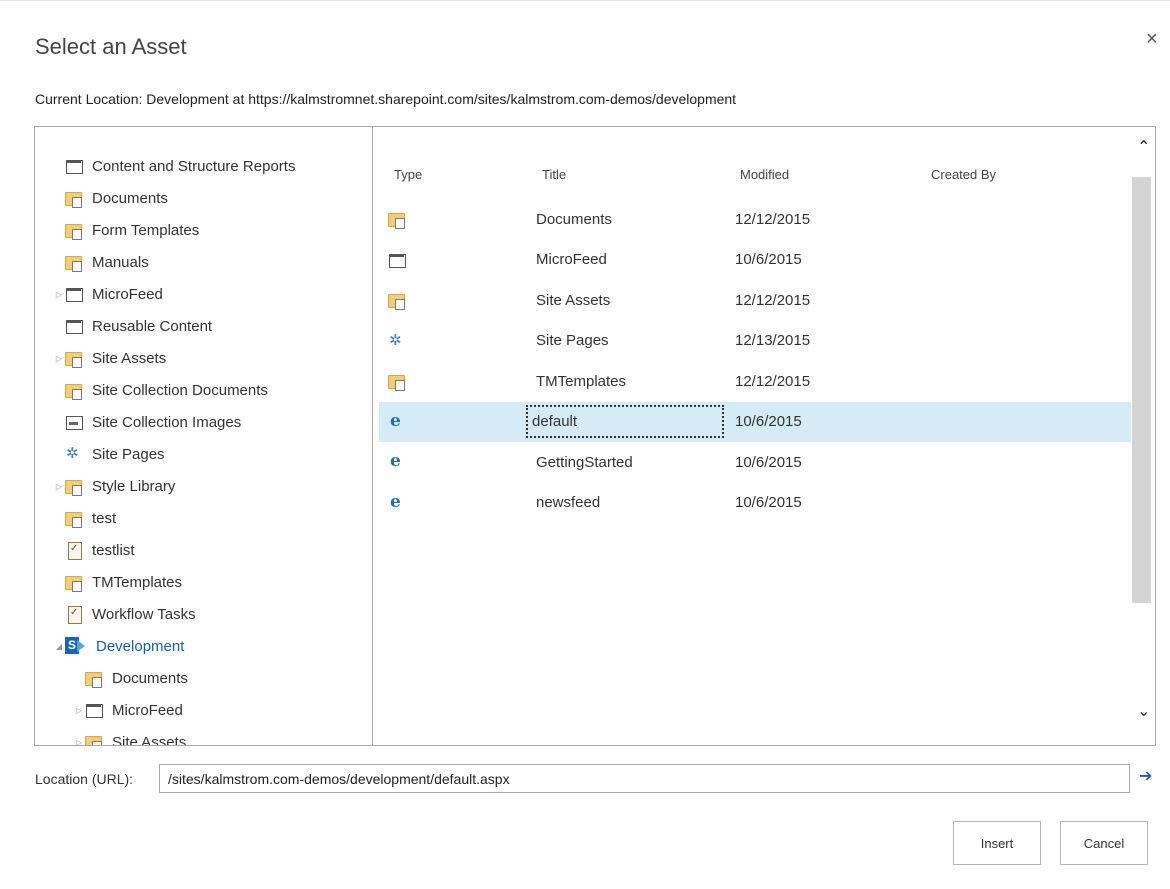 The width and height of the screenshot is (1170, 889). Describe the element at coordinates (625, 421) in the screenshot. I see `row-title: default` at that location.